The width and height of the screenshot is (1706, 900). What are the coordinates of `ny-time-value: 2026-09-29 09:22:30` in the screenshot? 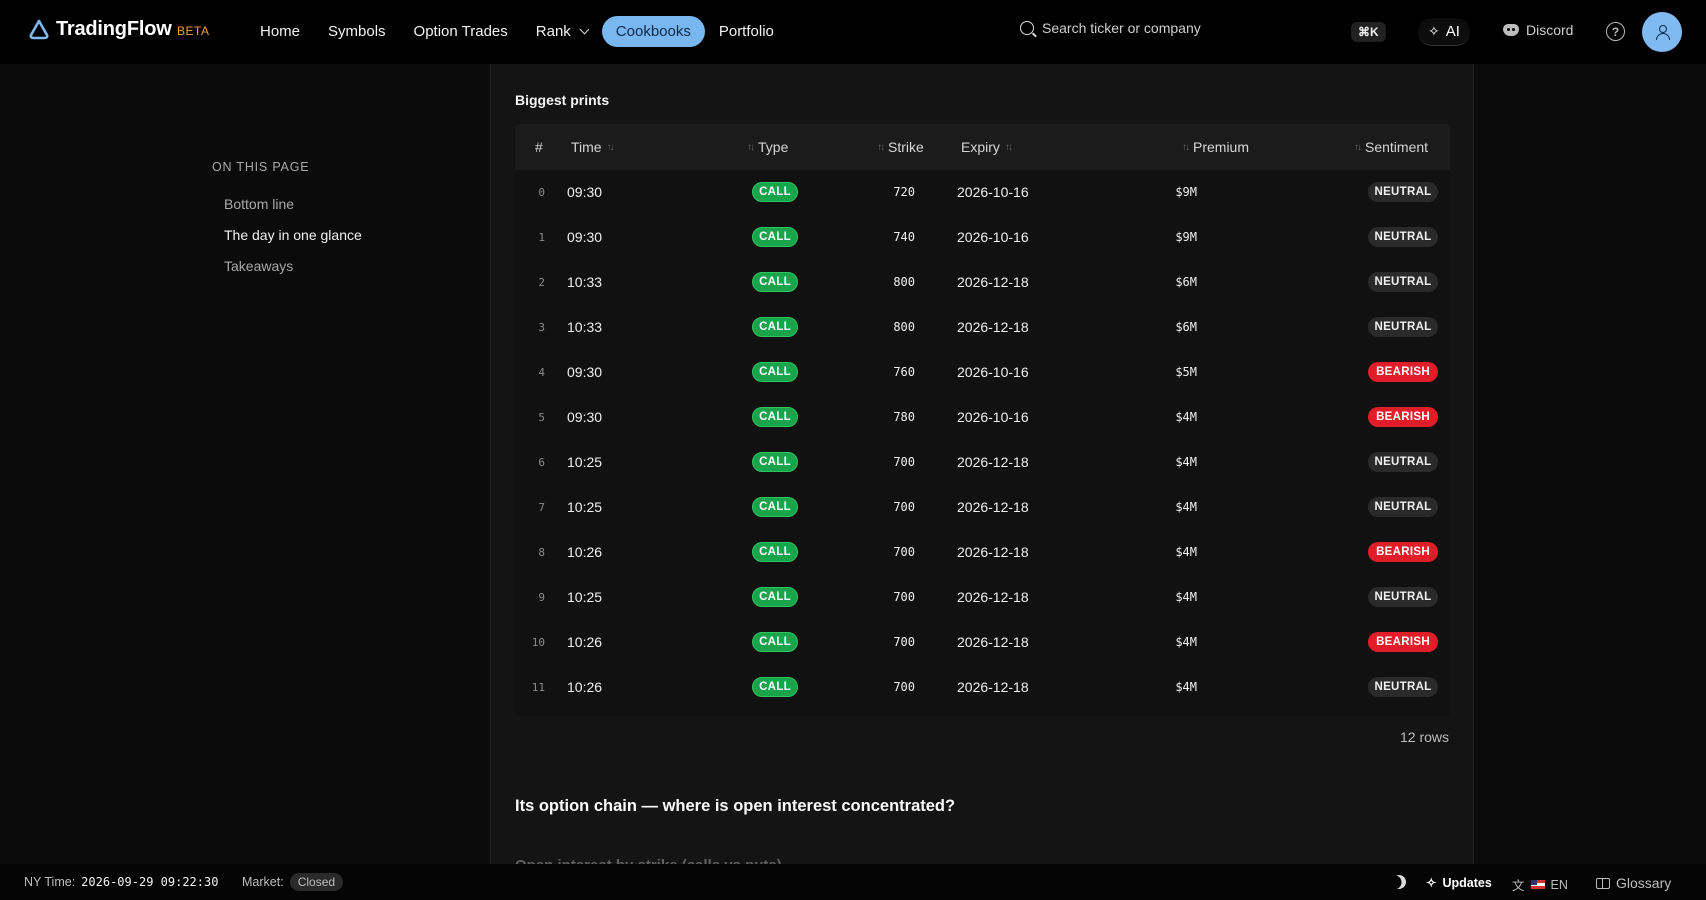 It's located at (150, 882).